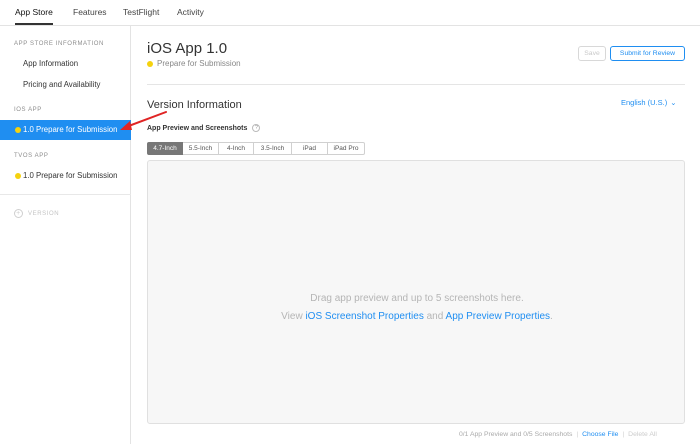 Image resolution: width=700 pixels, height=444 pixels. I want to click on device-tab-ipad: iPad, so click(310, 148).